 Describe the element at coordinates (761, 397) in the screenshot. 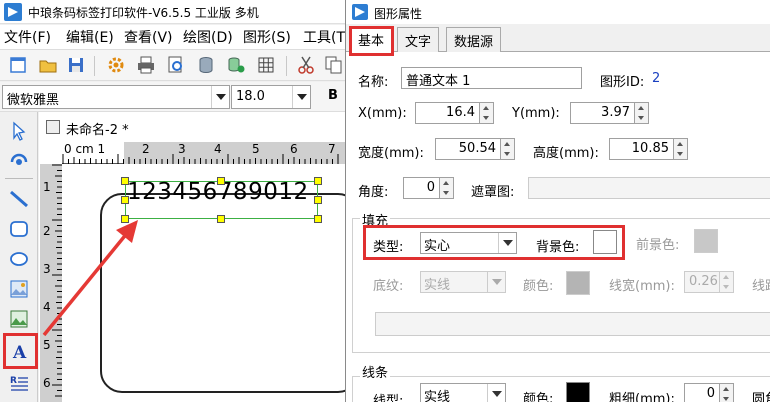

I see `corner-radius-label: 圆角` at that location.